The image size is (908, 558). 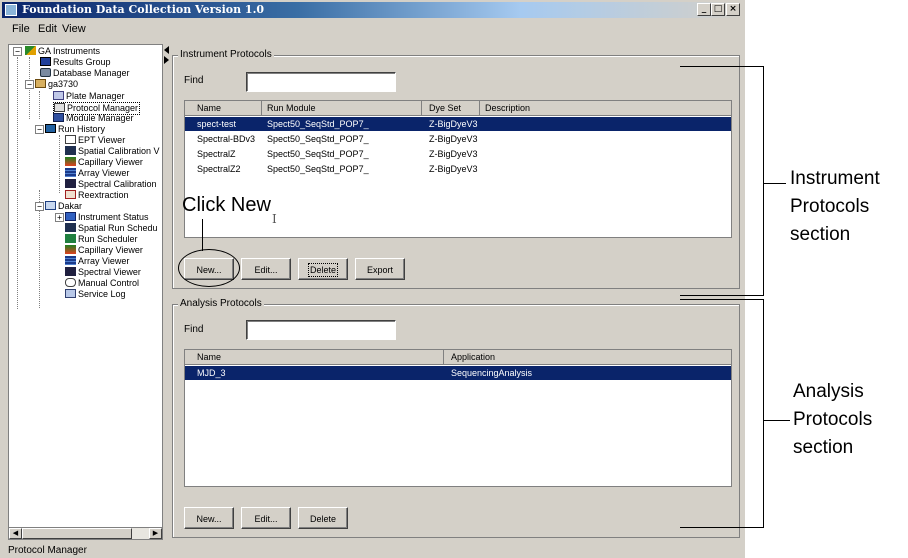 I want to click on tree-item-capillary-viewer: Capillary Viewer, so click(x=104, y=162).